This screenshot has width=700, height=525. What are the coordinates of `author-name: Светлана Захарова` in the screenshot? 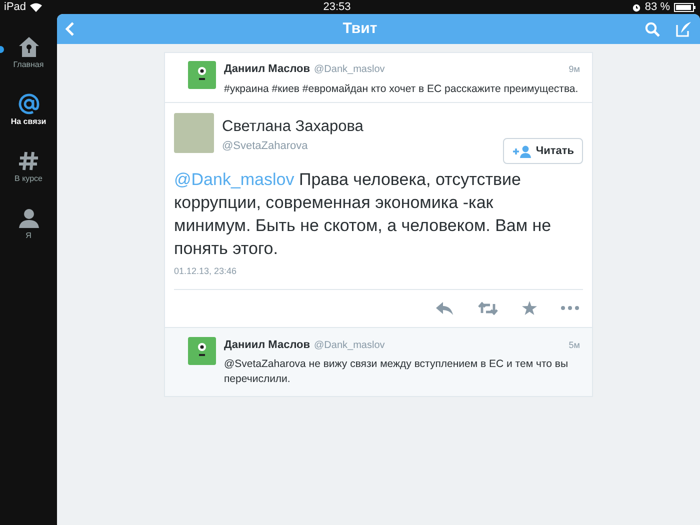 It's located at (362, 126).